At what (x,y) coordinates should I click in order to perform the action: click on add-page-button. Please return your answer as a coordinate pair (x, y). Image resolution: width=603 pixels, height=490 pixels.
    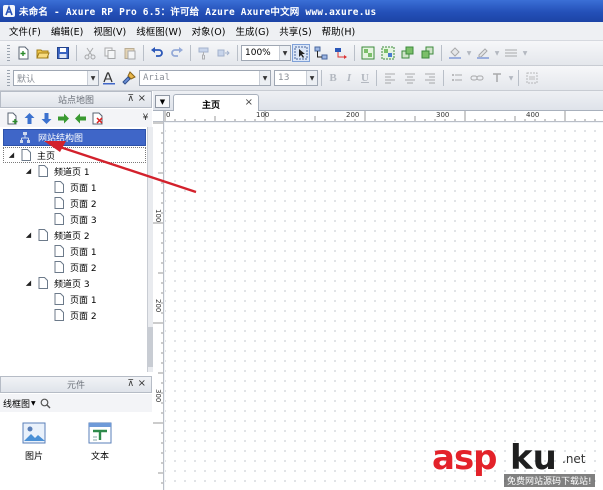
    Looking at the image, I should click on (12, 118).